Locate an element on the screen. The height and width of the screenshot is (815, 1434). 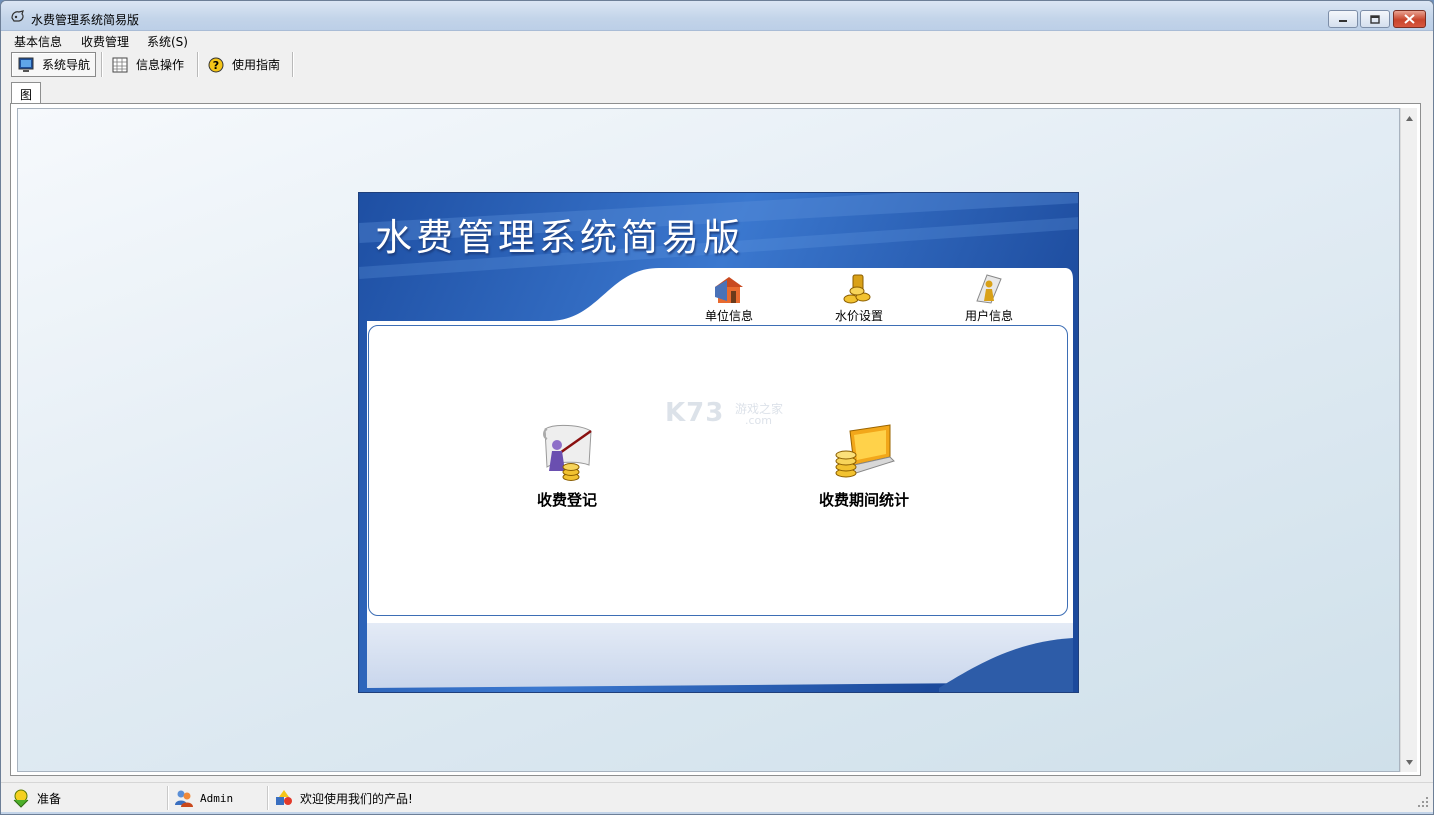
status-user: Admin is located at coordinates (203, 798).